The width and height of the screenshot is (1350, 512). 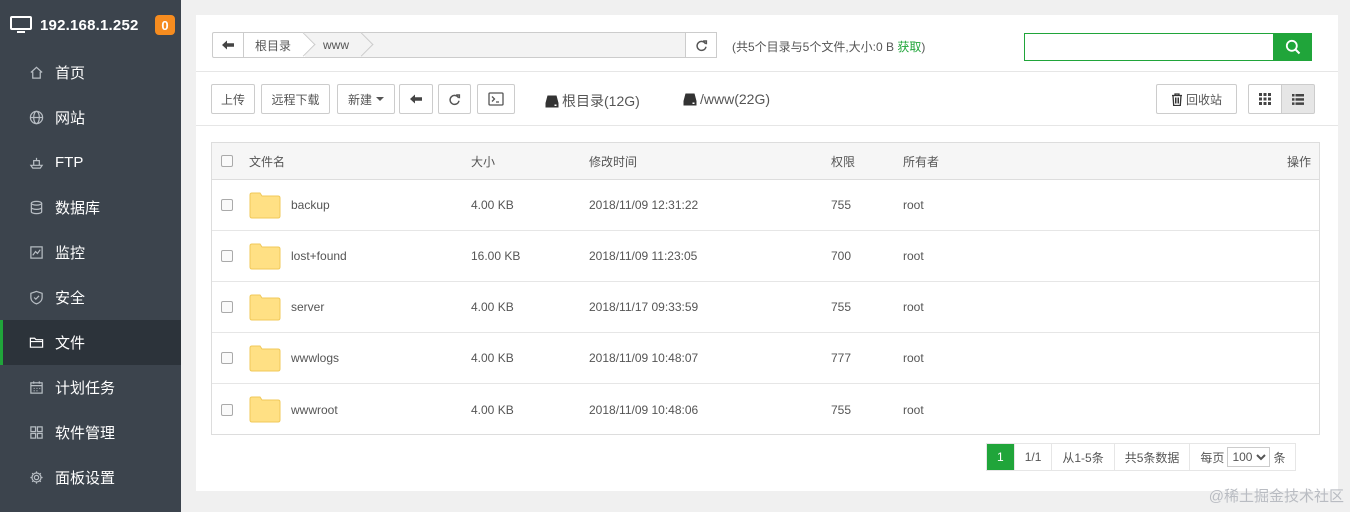 What do you see at coordinates (1149, 47) in the screenshot?
I see `search-input` at bounding box center [1149, 47].